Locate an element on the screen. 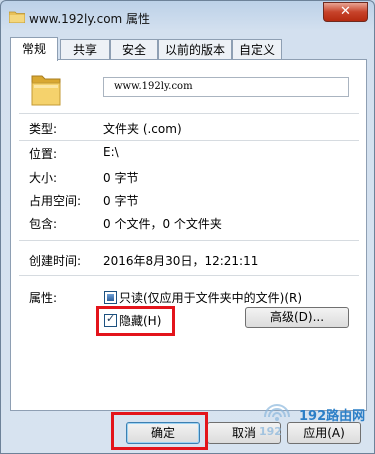 This screenshot has height=454, width=375. tab-sharing: 共享 is located at coordinates (85, 49).